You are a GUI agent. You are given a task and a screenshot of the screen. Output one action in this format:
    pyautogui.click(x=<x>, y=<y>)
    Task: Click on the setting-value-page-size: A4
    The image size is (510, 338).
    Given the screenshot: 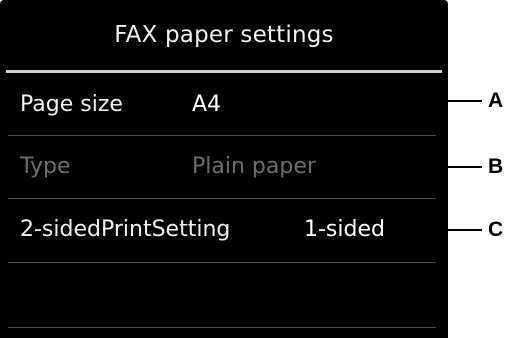 What is the action you would take?
    pyautogui.click(x=207, y=104)
    